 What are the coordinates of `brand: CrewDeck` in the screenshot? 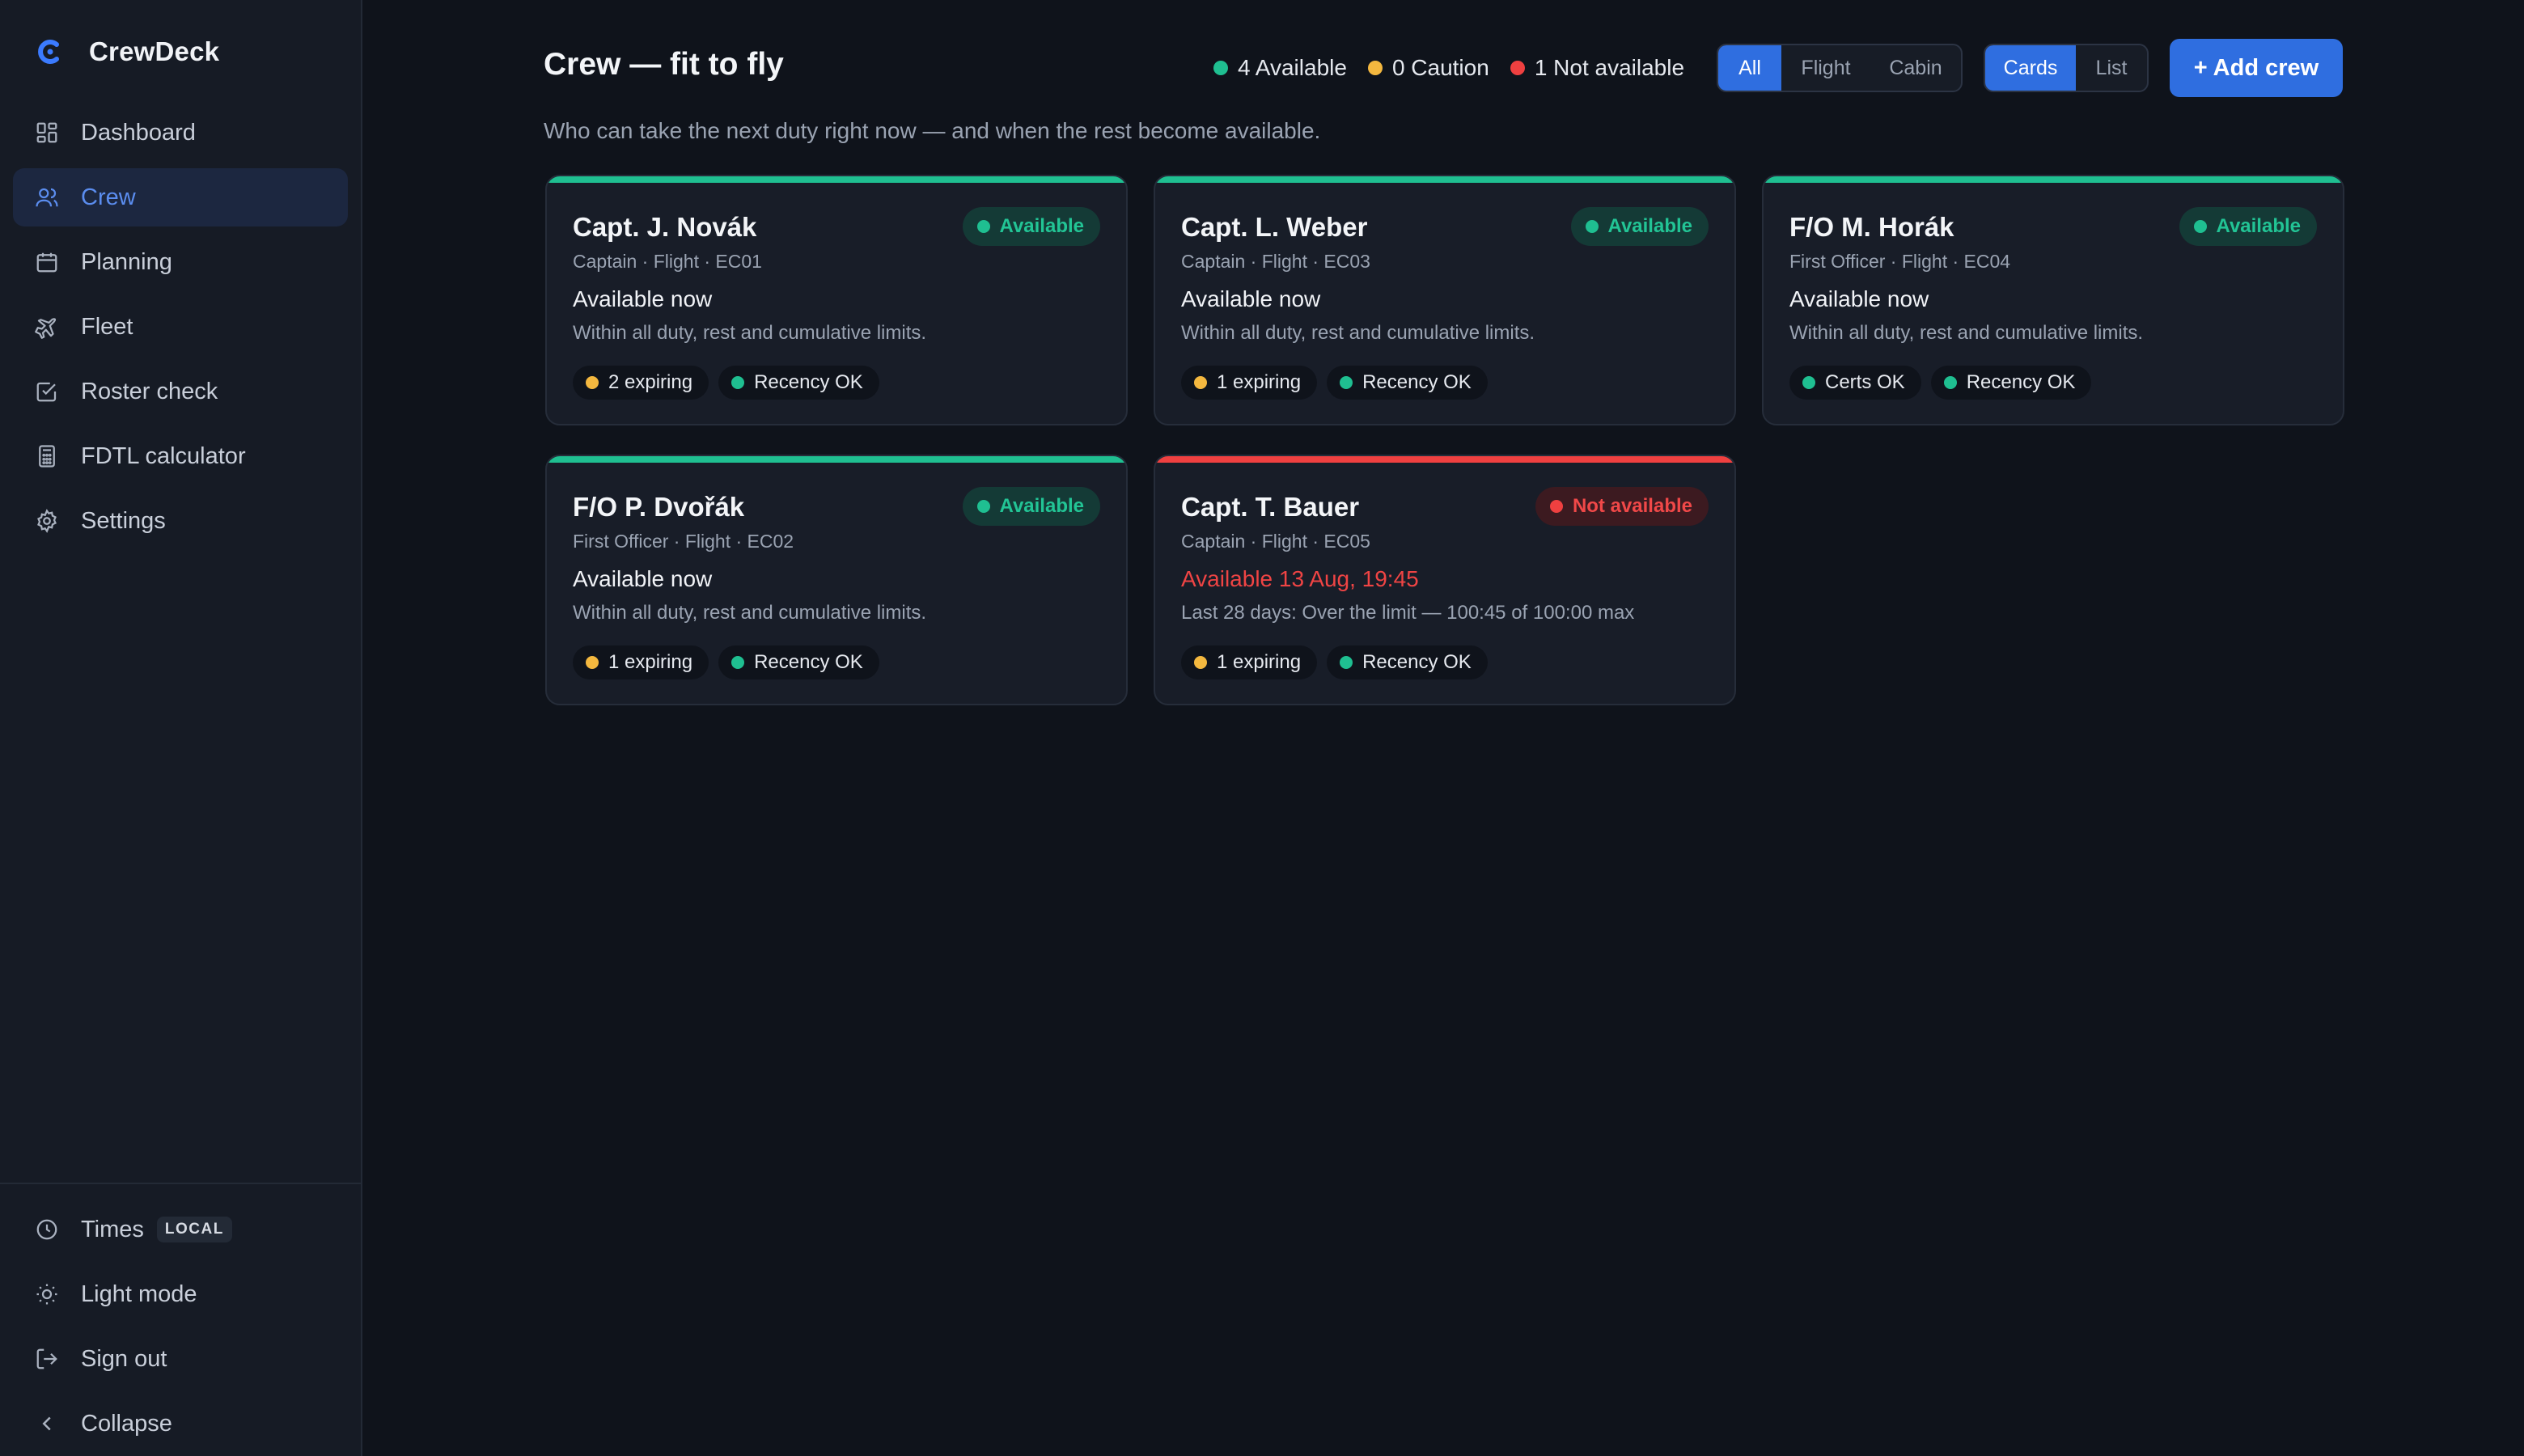 It's located at (125, 52).